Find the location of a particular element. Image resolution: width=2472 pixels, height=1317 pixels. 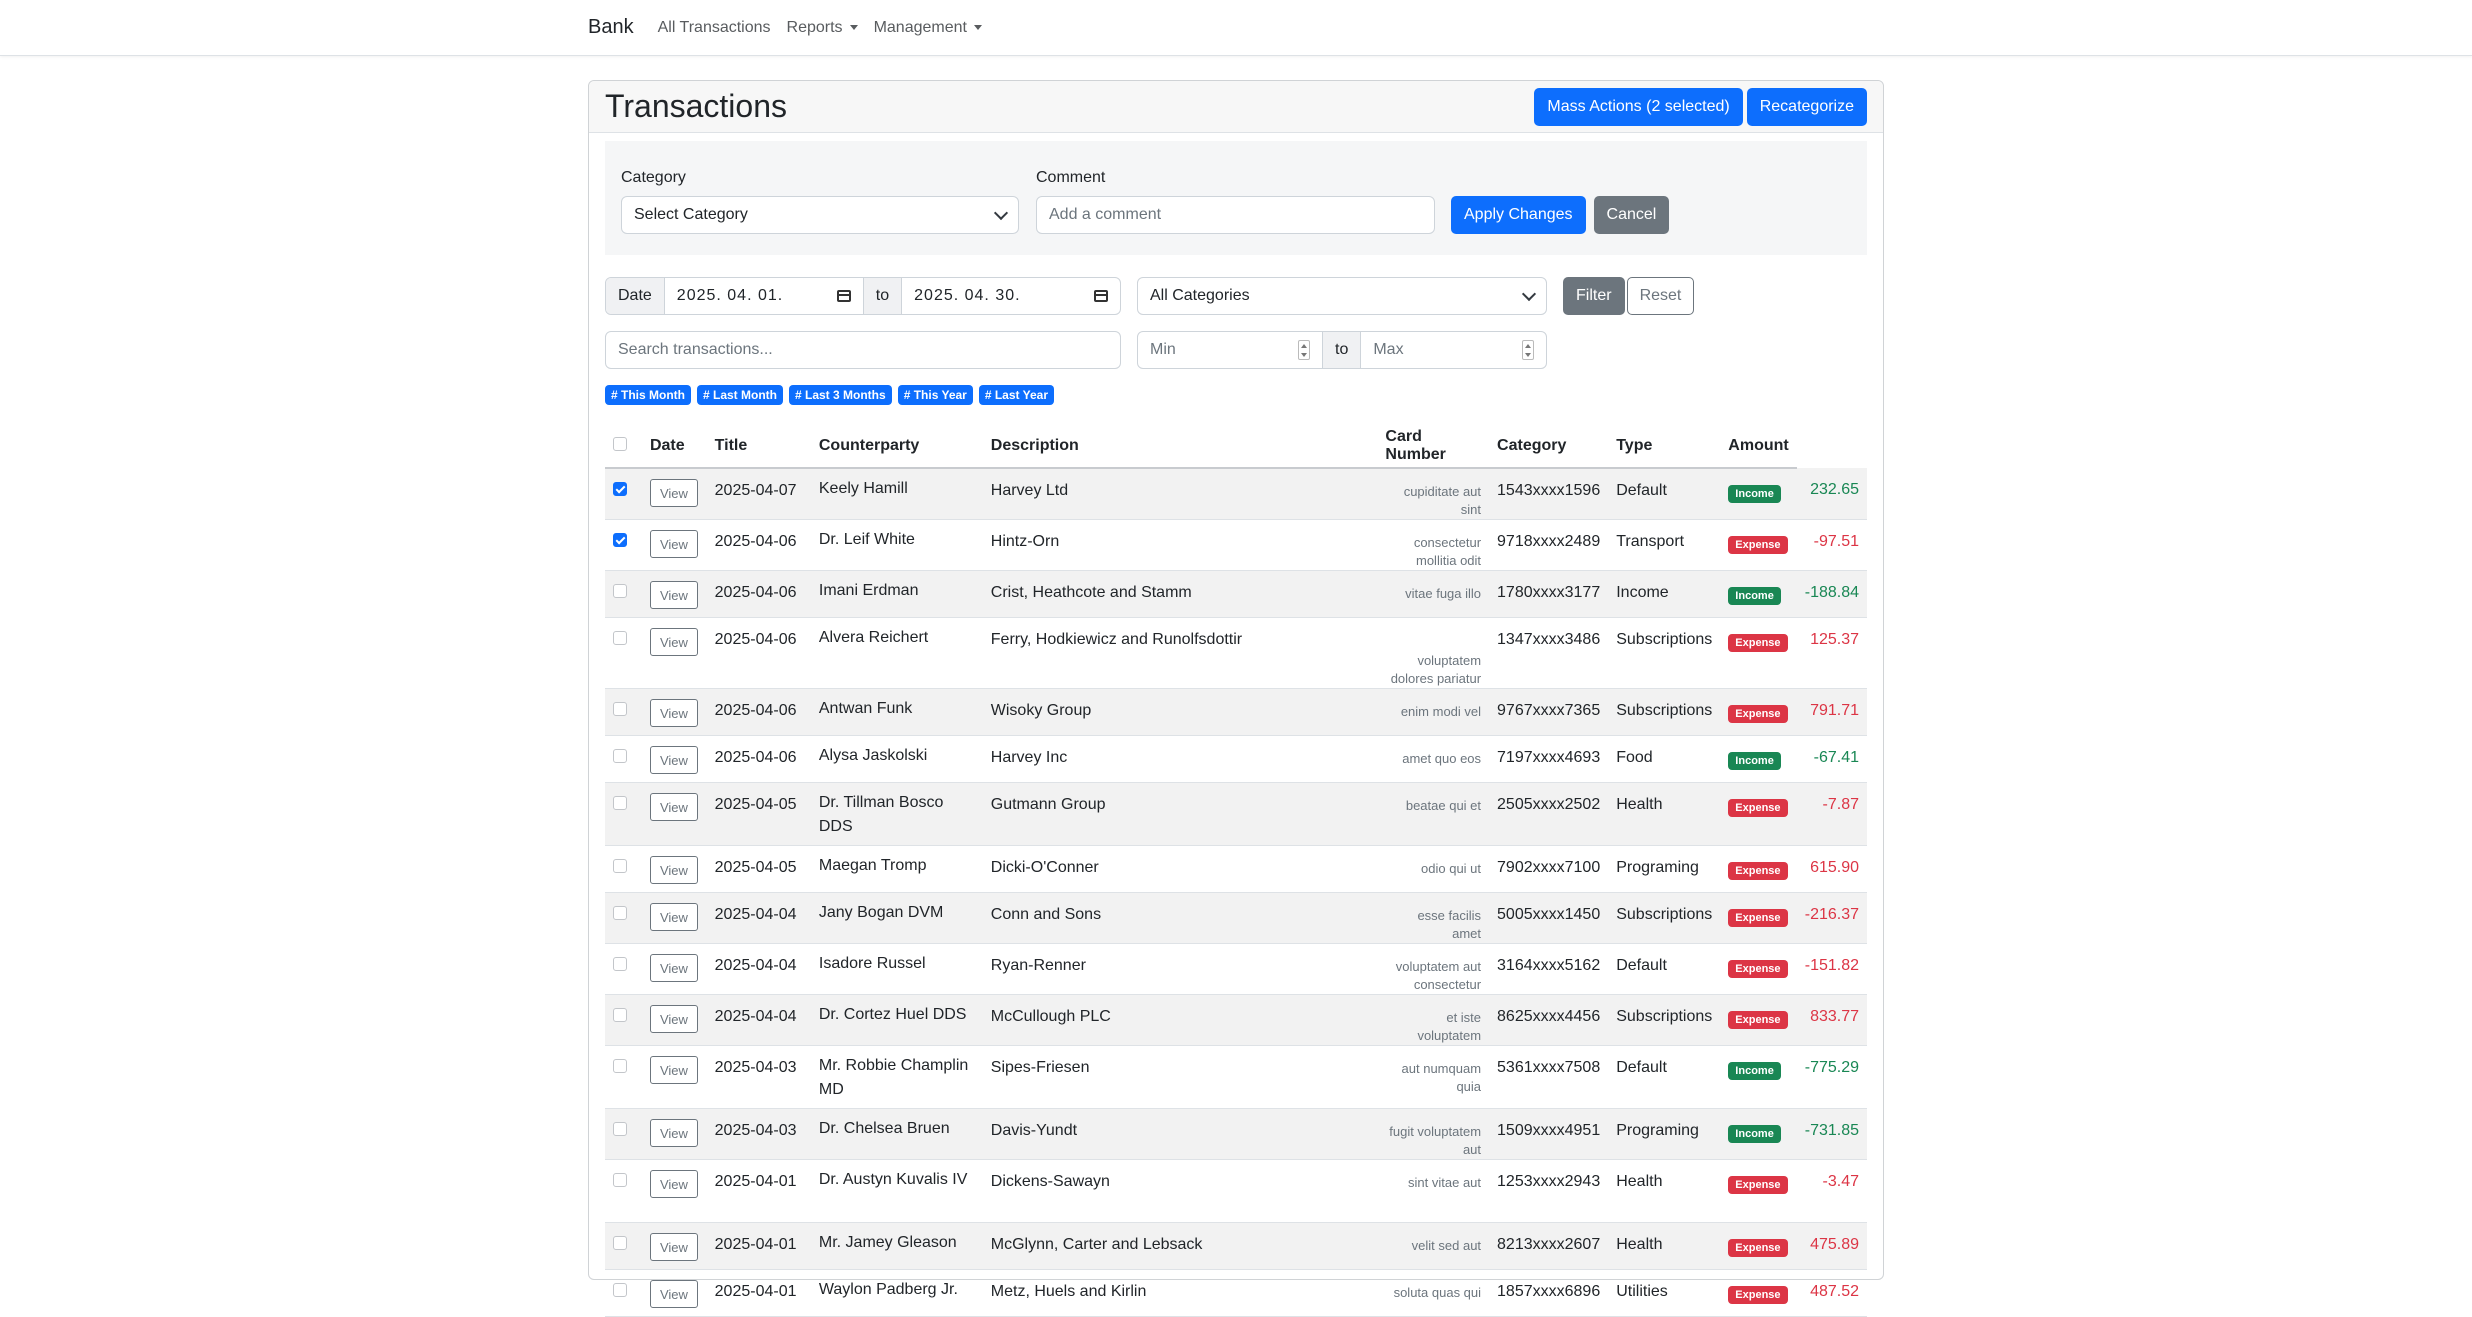

preset-this-year: # This Year is located at coordinates (935, 395).